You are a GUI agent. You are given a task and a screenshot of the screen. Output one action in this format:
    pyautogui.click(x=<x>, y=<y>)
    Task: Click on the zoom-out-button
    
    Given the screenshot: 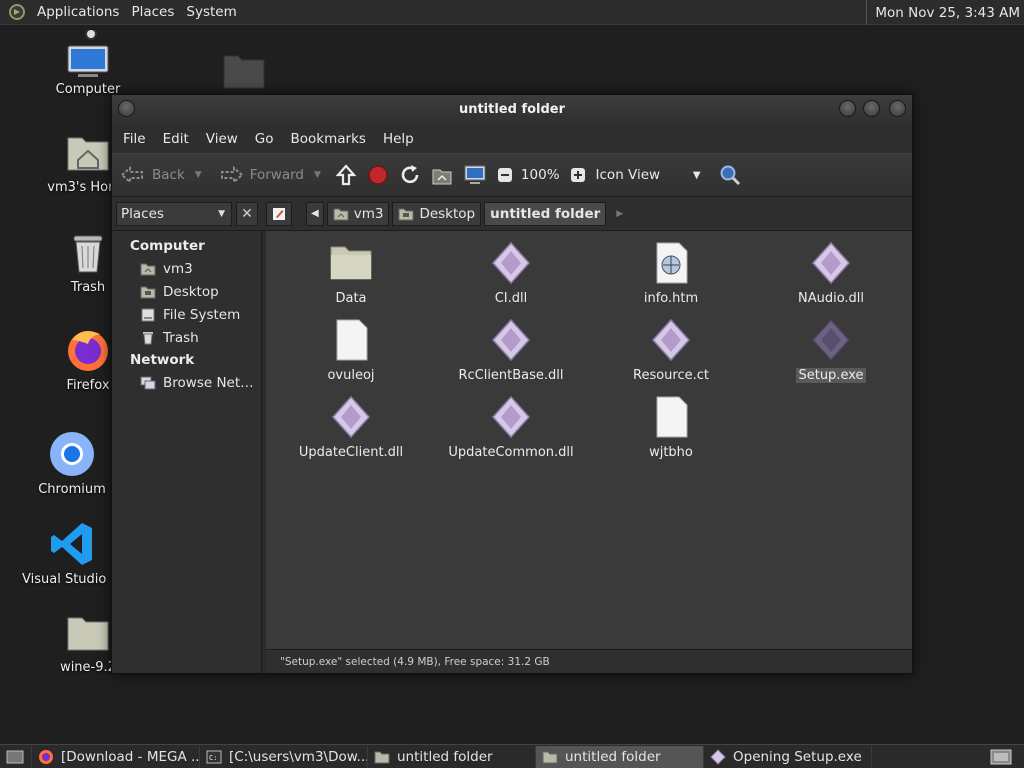 What is the action you would take?
    pyautogui.click(x=505, y=175)
    